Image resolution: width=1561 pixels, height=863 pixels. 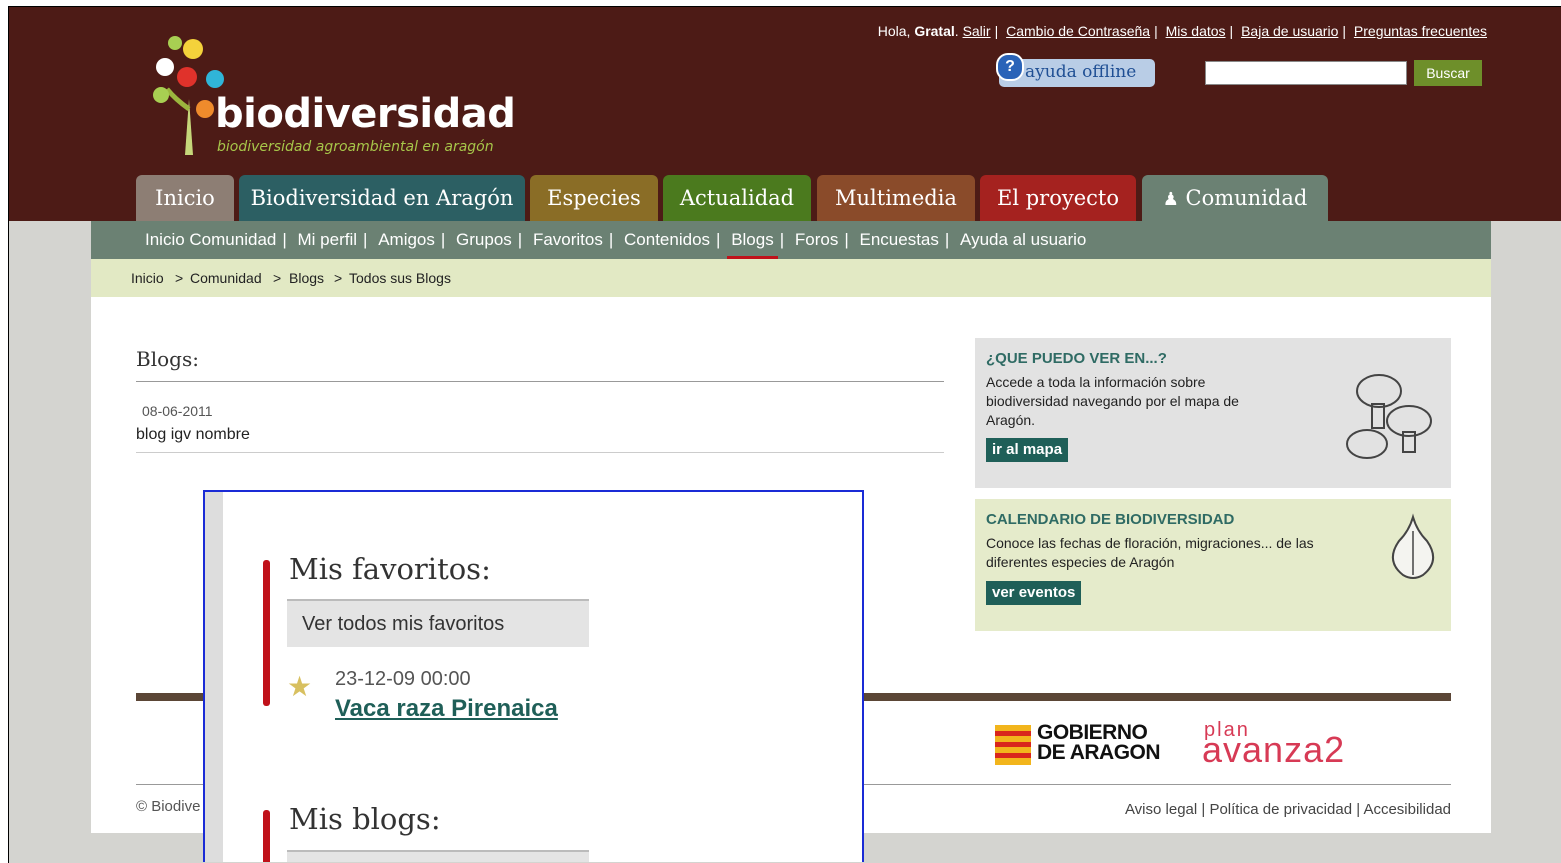 I want to click on tab-especies: Especies, so click(x=594, y=198).